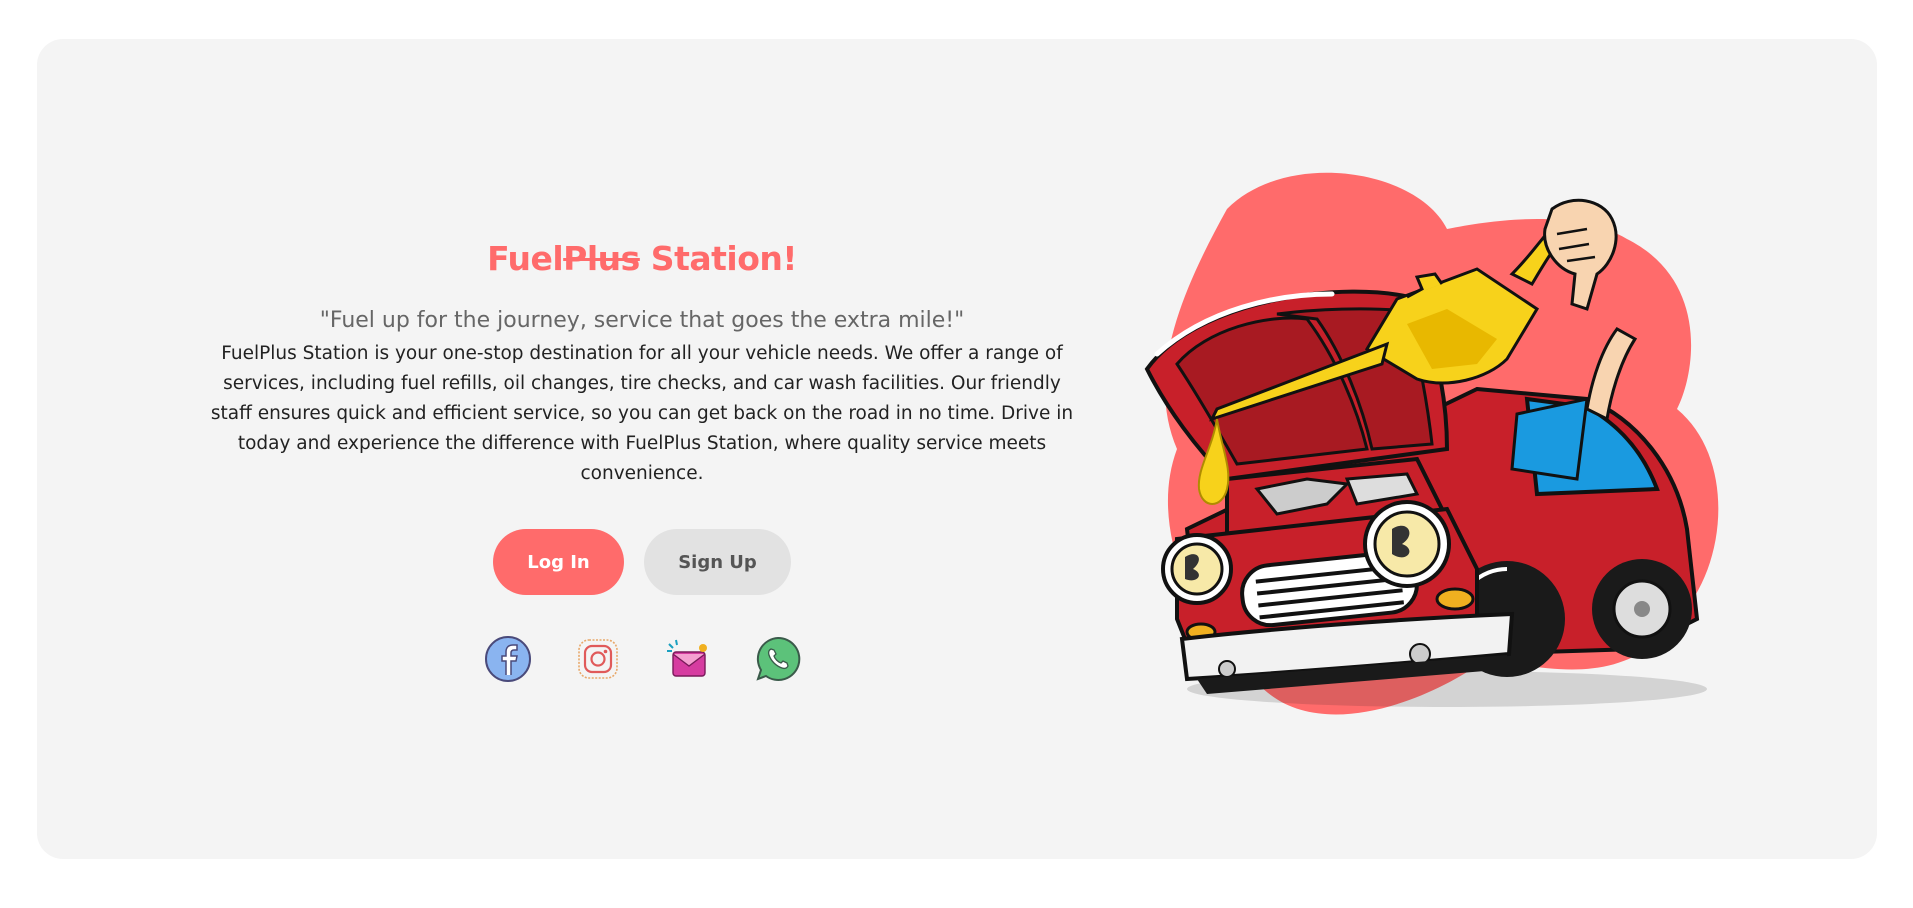 Image resolution: width=1913 pixels, height=908 pixels. I want to click on auth-buttons: Log In Sign Up, so click(642, 562).